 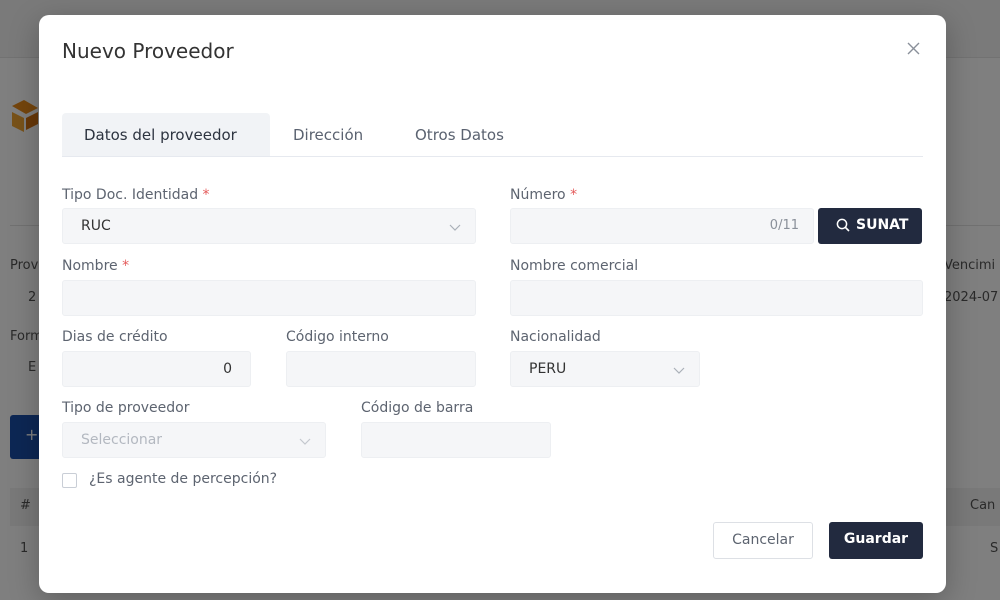 What do you see at coordinates (784, 225) in the screenshot?
I see `numero-char-counter: 0/11` at bounding box center [784, 225].